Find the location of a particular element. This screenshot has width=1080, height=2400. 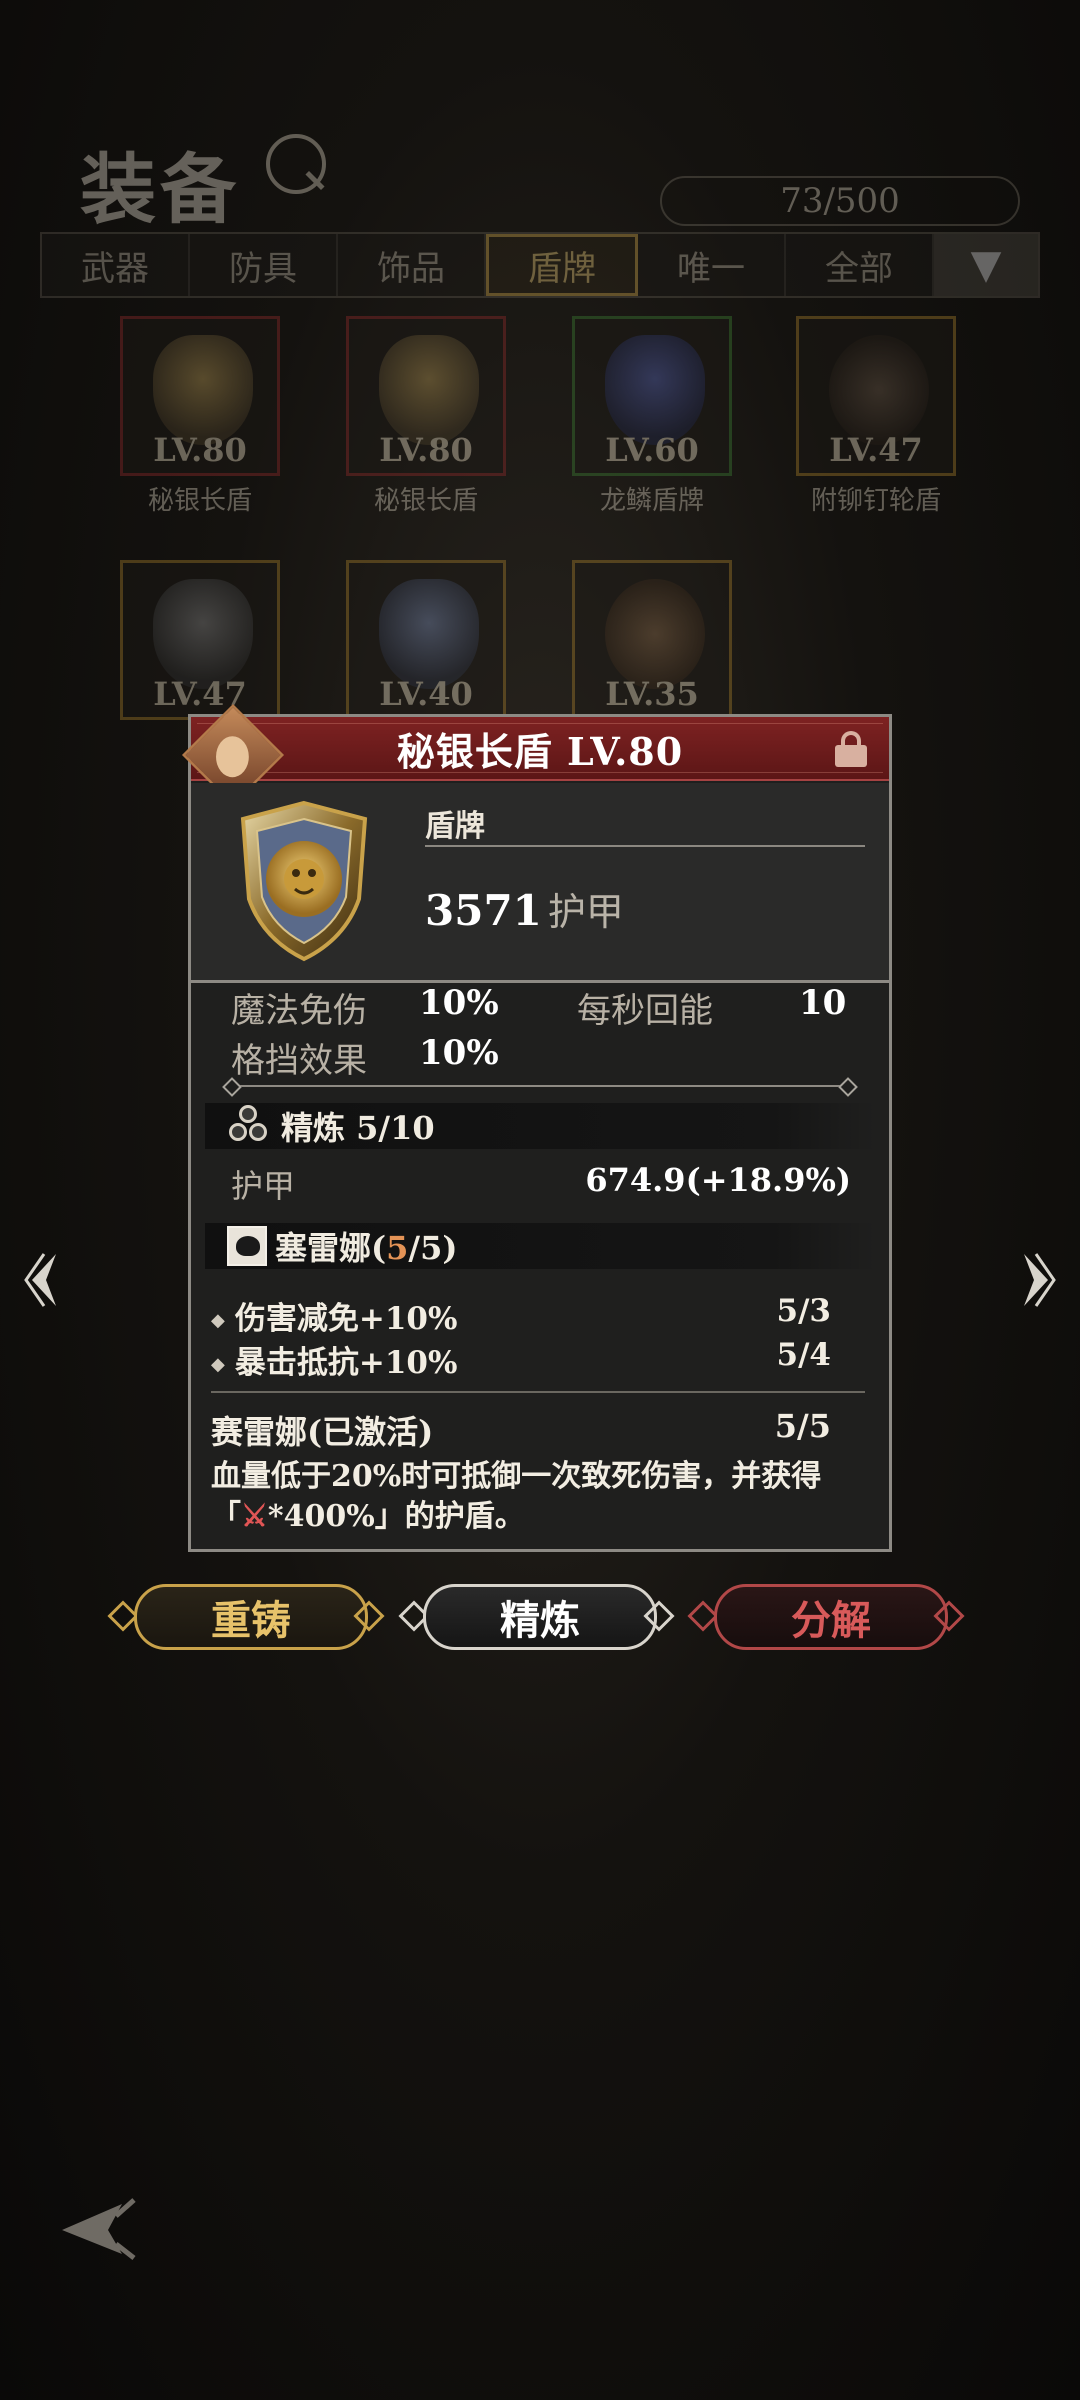

stat-label: 每秒回能 is located at coordinates (645, 1011).